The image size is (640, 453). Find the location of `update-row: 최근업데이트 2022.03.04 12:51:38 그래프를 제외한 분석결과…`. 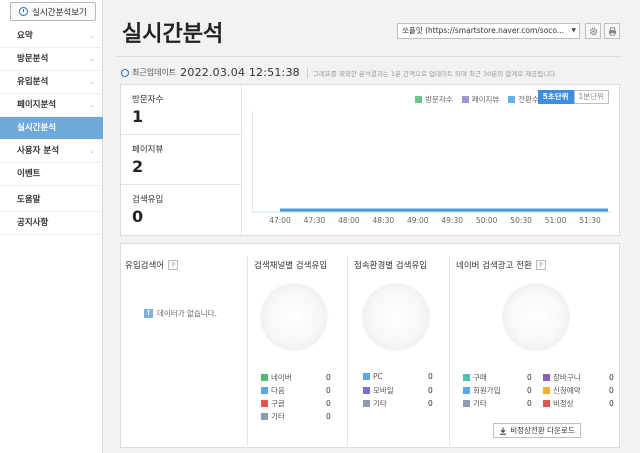

update-row: 최근업데이트 2022.03.04 12:51:38 그래프를 제외한 분석결과… is located at coordinates (339, 72).